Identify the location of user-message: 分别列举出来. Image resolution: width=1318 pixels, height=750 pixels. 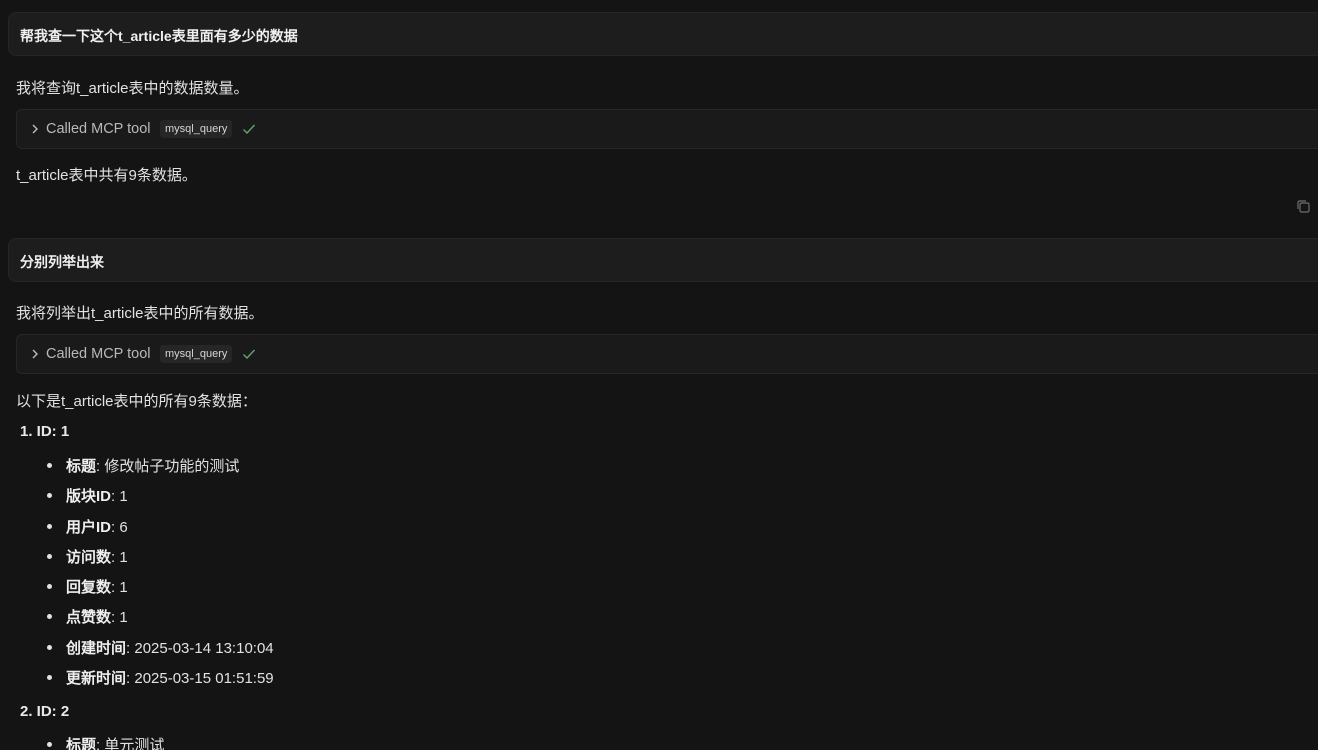
(663, 260).